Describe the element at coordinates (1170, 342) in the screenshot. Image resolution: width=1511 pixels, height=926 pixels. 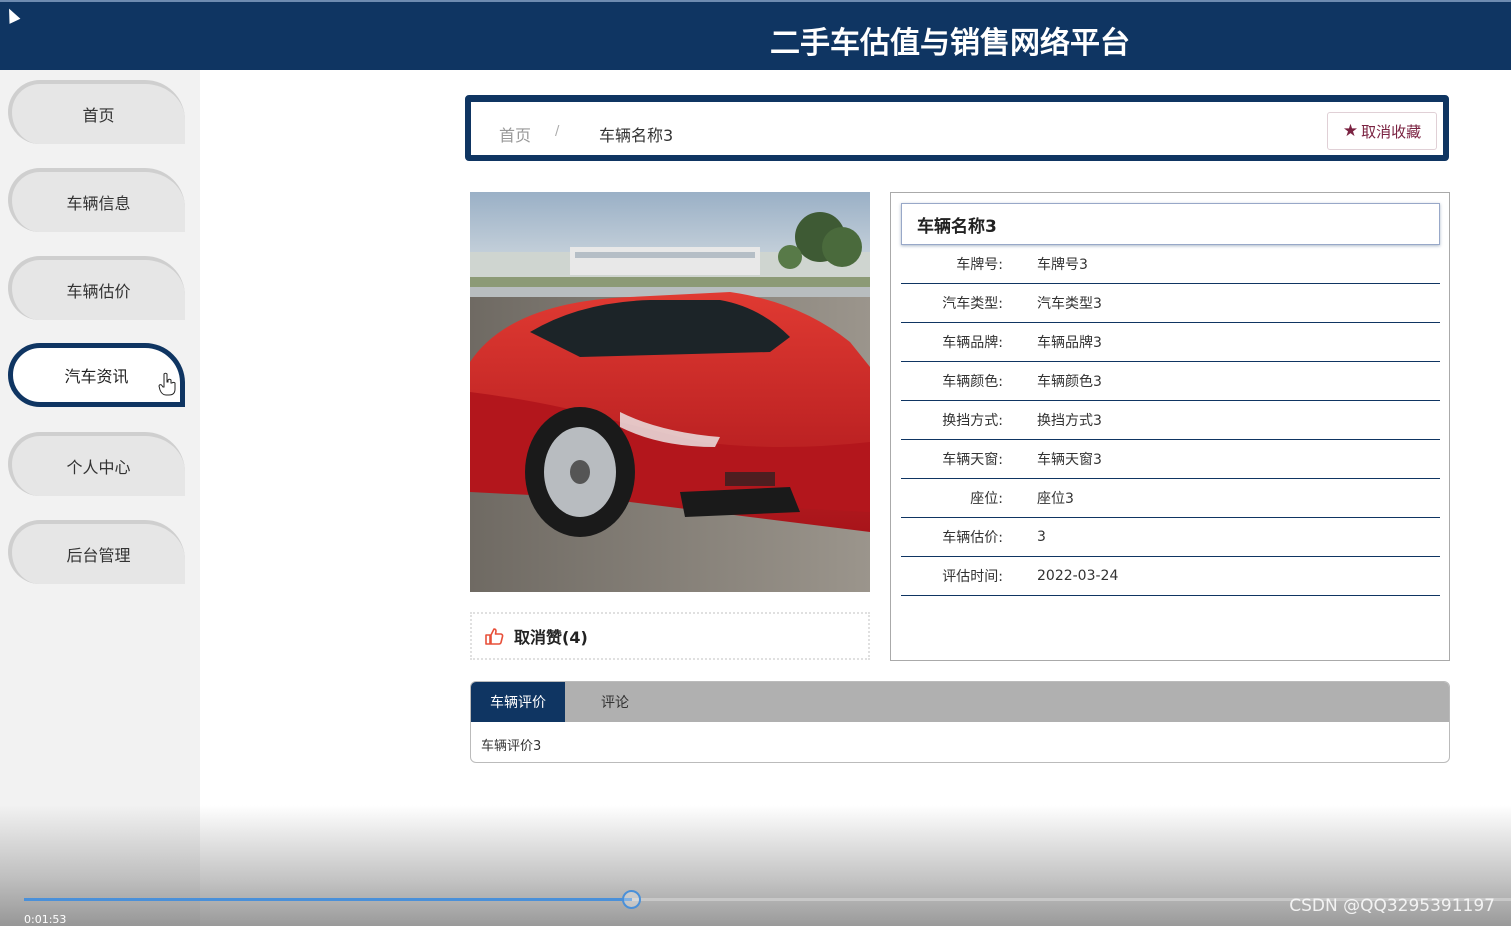
I see `detail-row-brand: 车辆品牌: 车辆品牌3` at that location.